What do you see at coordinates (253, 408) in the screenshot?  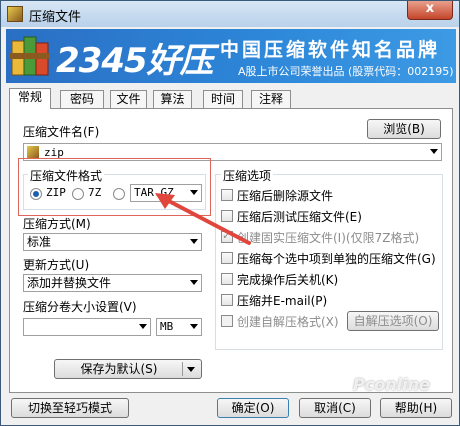 I see `ok-button: 确定(O)` at bounding box center [253, 408].